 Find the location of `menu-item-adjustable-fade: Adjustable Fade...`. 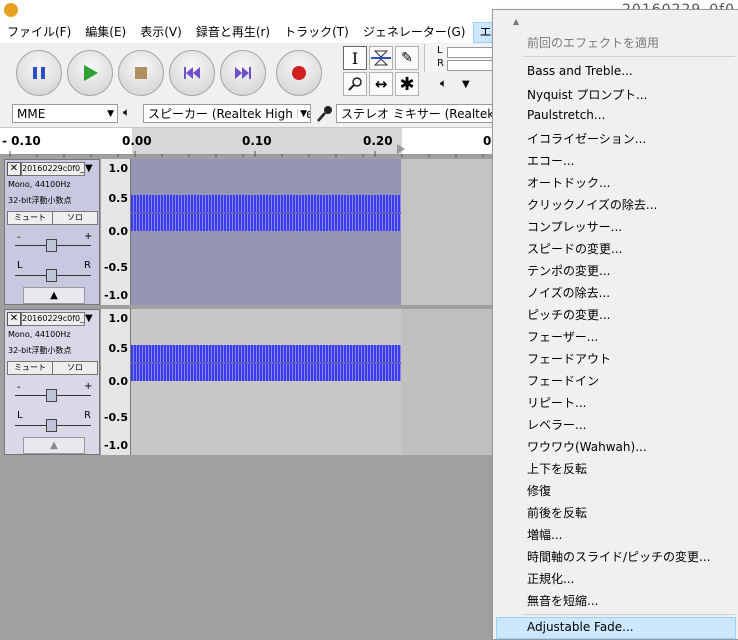

menu-item-adjustable-fade: Adjustable Fade... is located at coordinates (580, 627).